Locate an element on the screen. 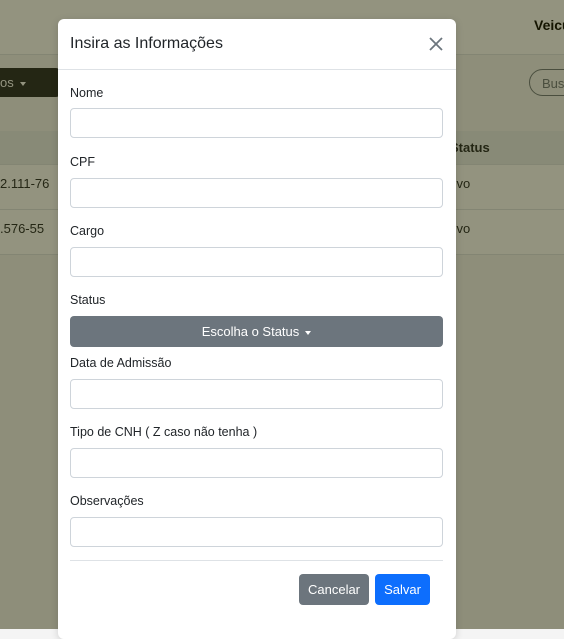 This screenshot has height=639, width=564. status-dropdown-label: Escolha o Status is located at coordinates (250, 331).